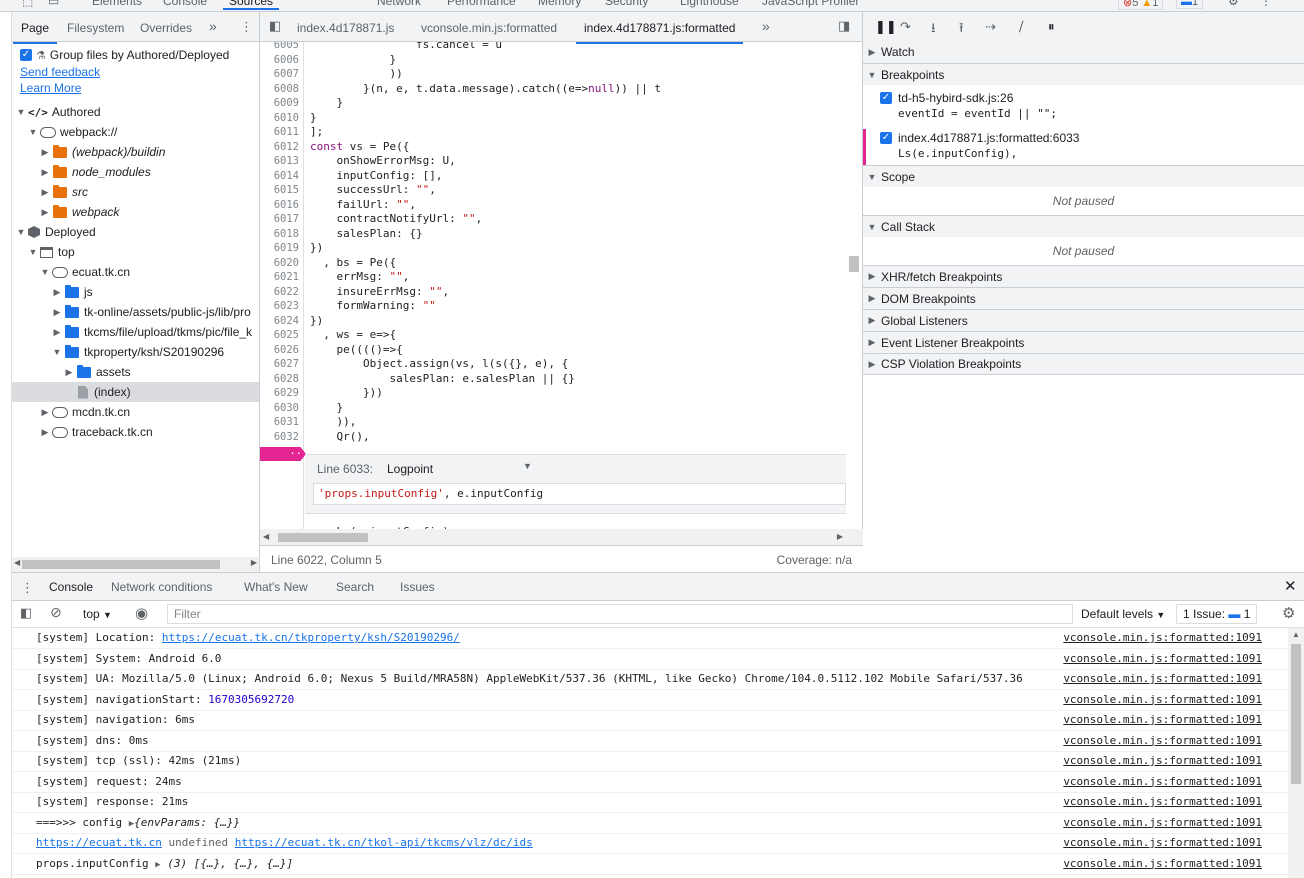 The width and height of the screenshot is (1304, 878). Describe the element at coordinates (886, 138) in the screenshot. I see `breakpoint-checkbox: ✓` at that location.